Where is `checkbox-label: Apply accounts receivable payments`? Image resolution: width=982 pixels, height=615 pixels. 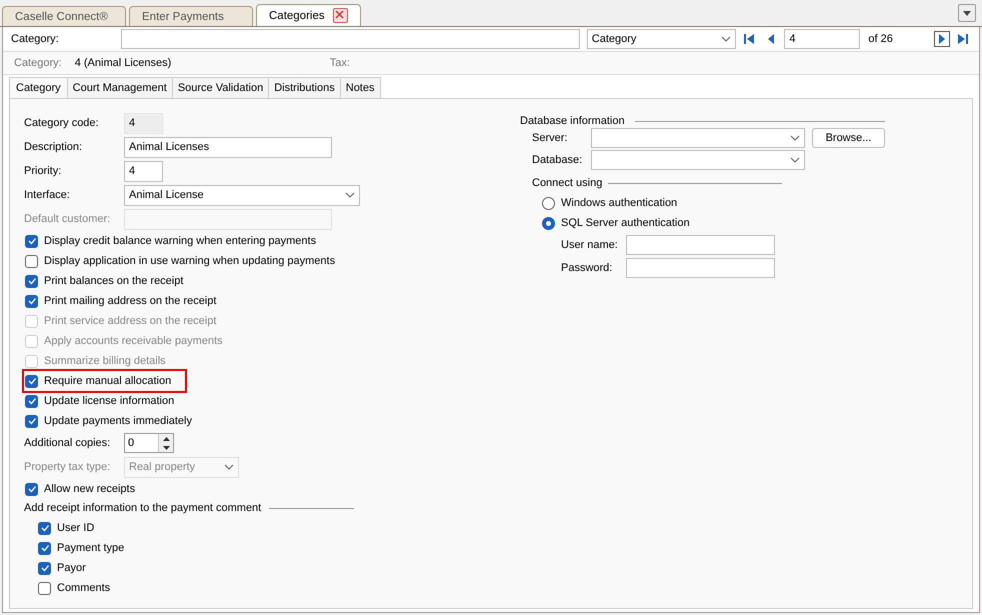 checkbox-label: Apply accounts receivable payments is located at coordinates (133, 341).